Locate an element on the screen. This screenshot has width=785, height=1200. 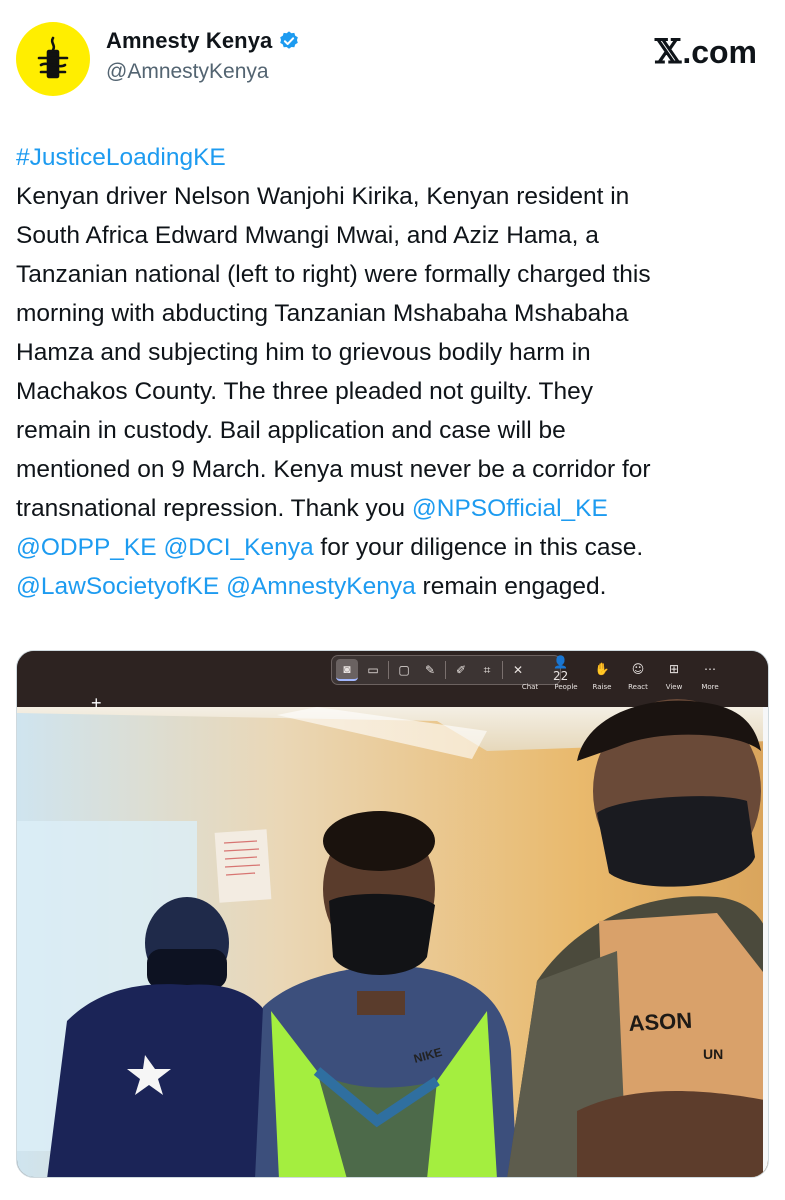
capture-shape-icon: ▢ is located at coordinates (404, 670).